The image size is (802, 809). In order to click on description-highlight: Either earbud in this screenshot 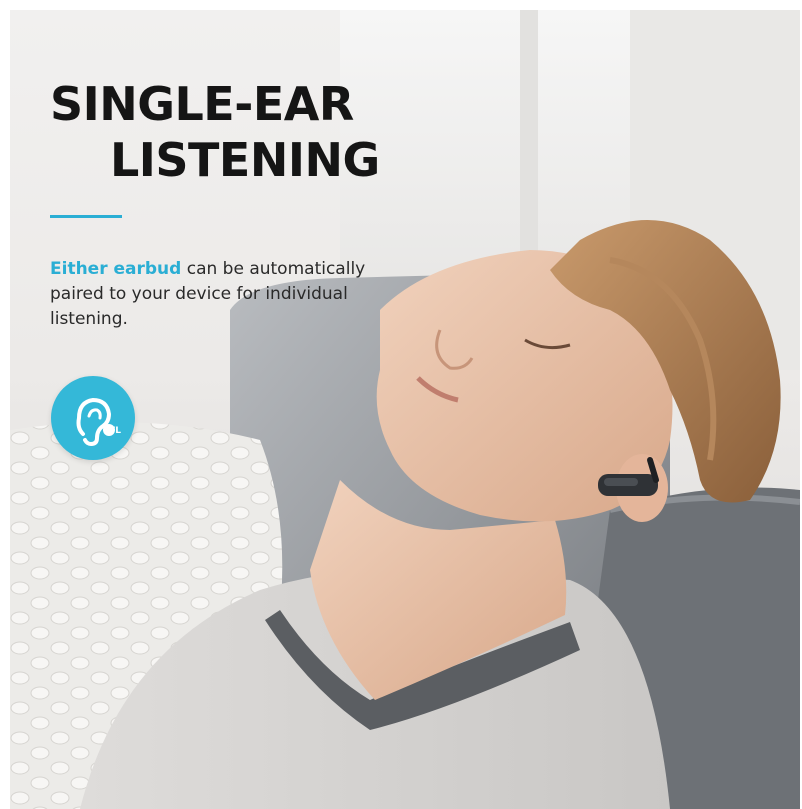, I will do `click(116, 269)`.